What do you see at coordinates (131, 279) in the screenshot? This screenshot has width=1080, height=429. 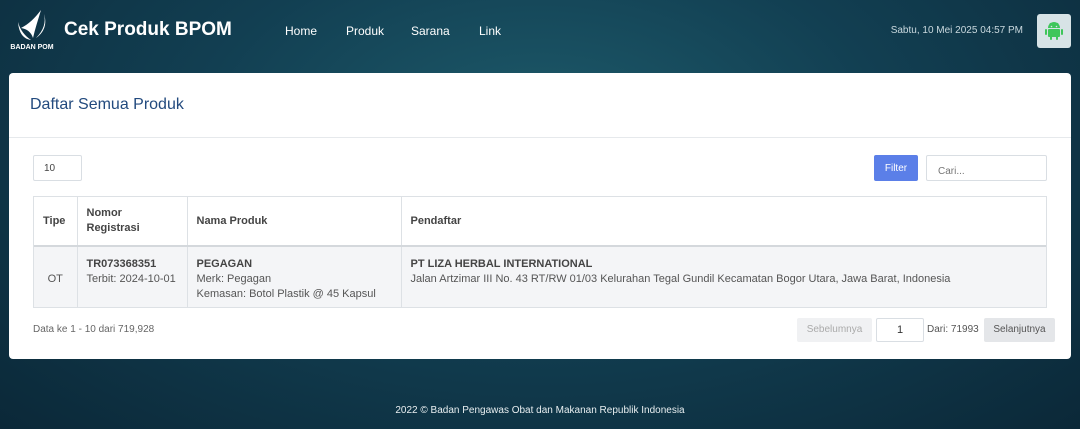 I see `issue-date: Terbit: 2024-10-01` at bounding box center [131, 279].